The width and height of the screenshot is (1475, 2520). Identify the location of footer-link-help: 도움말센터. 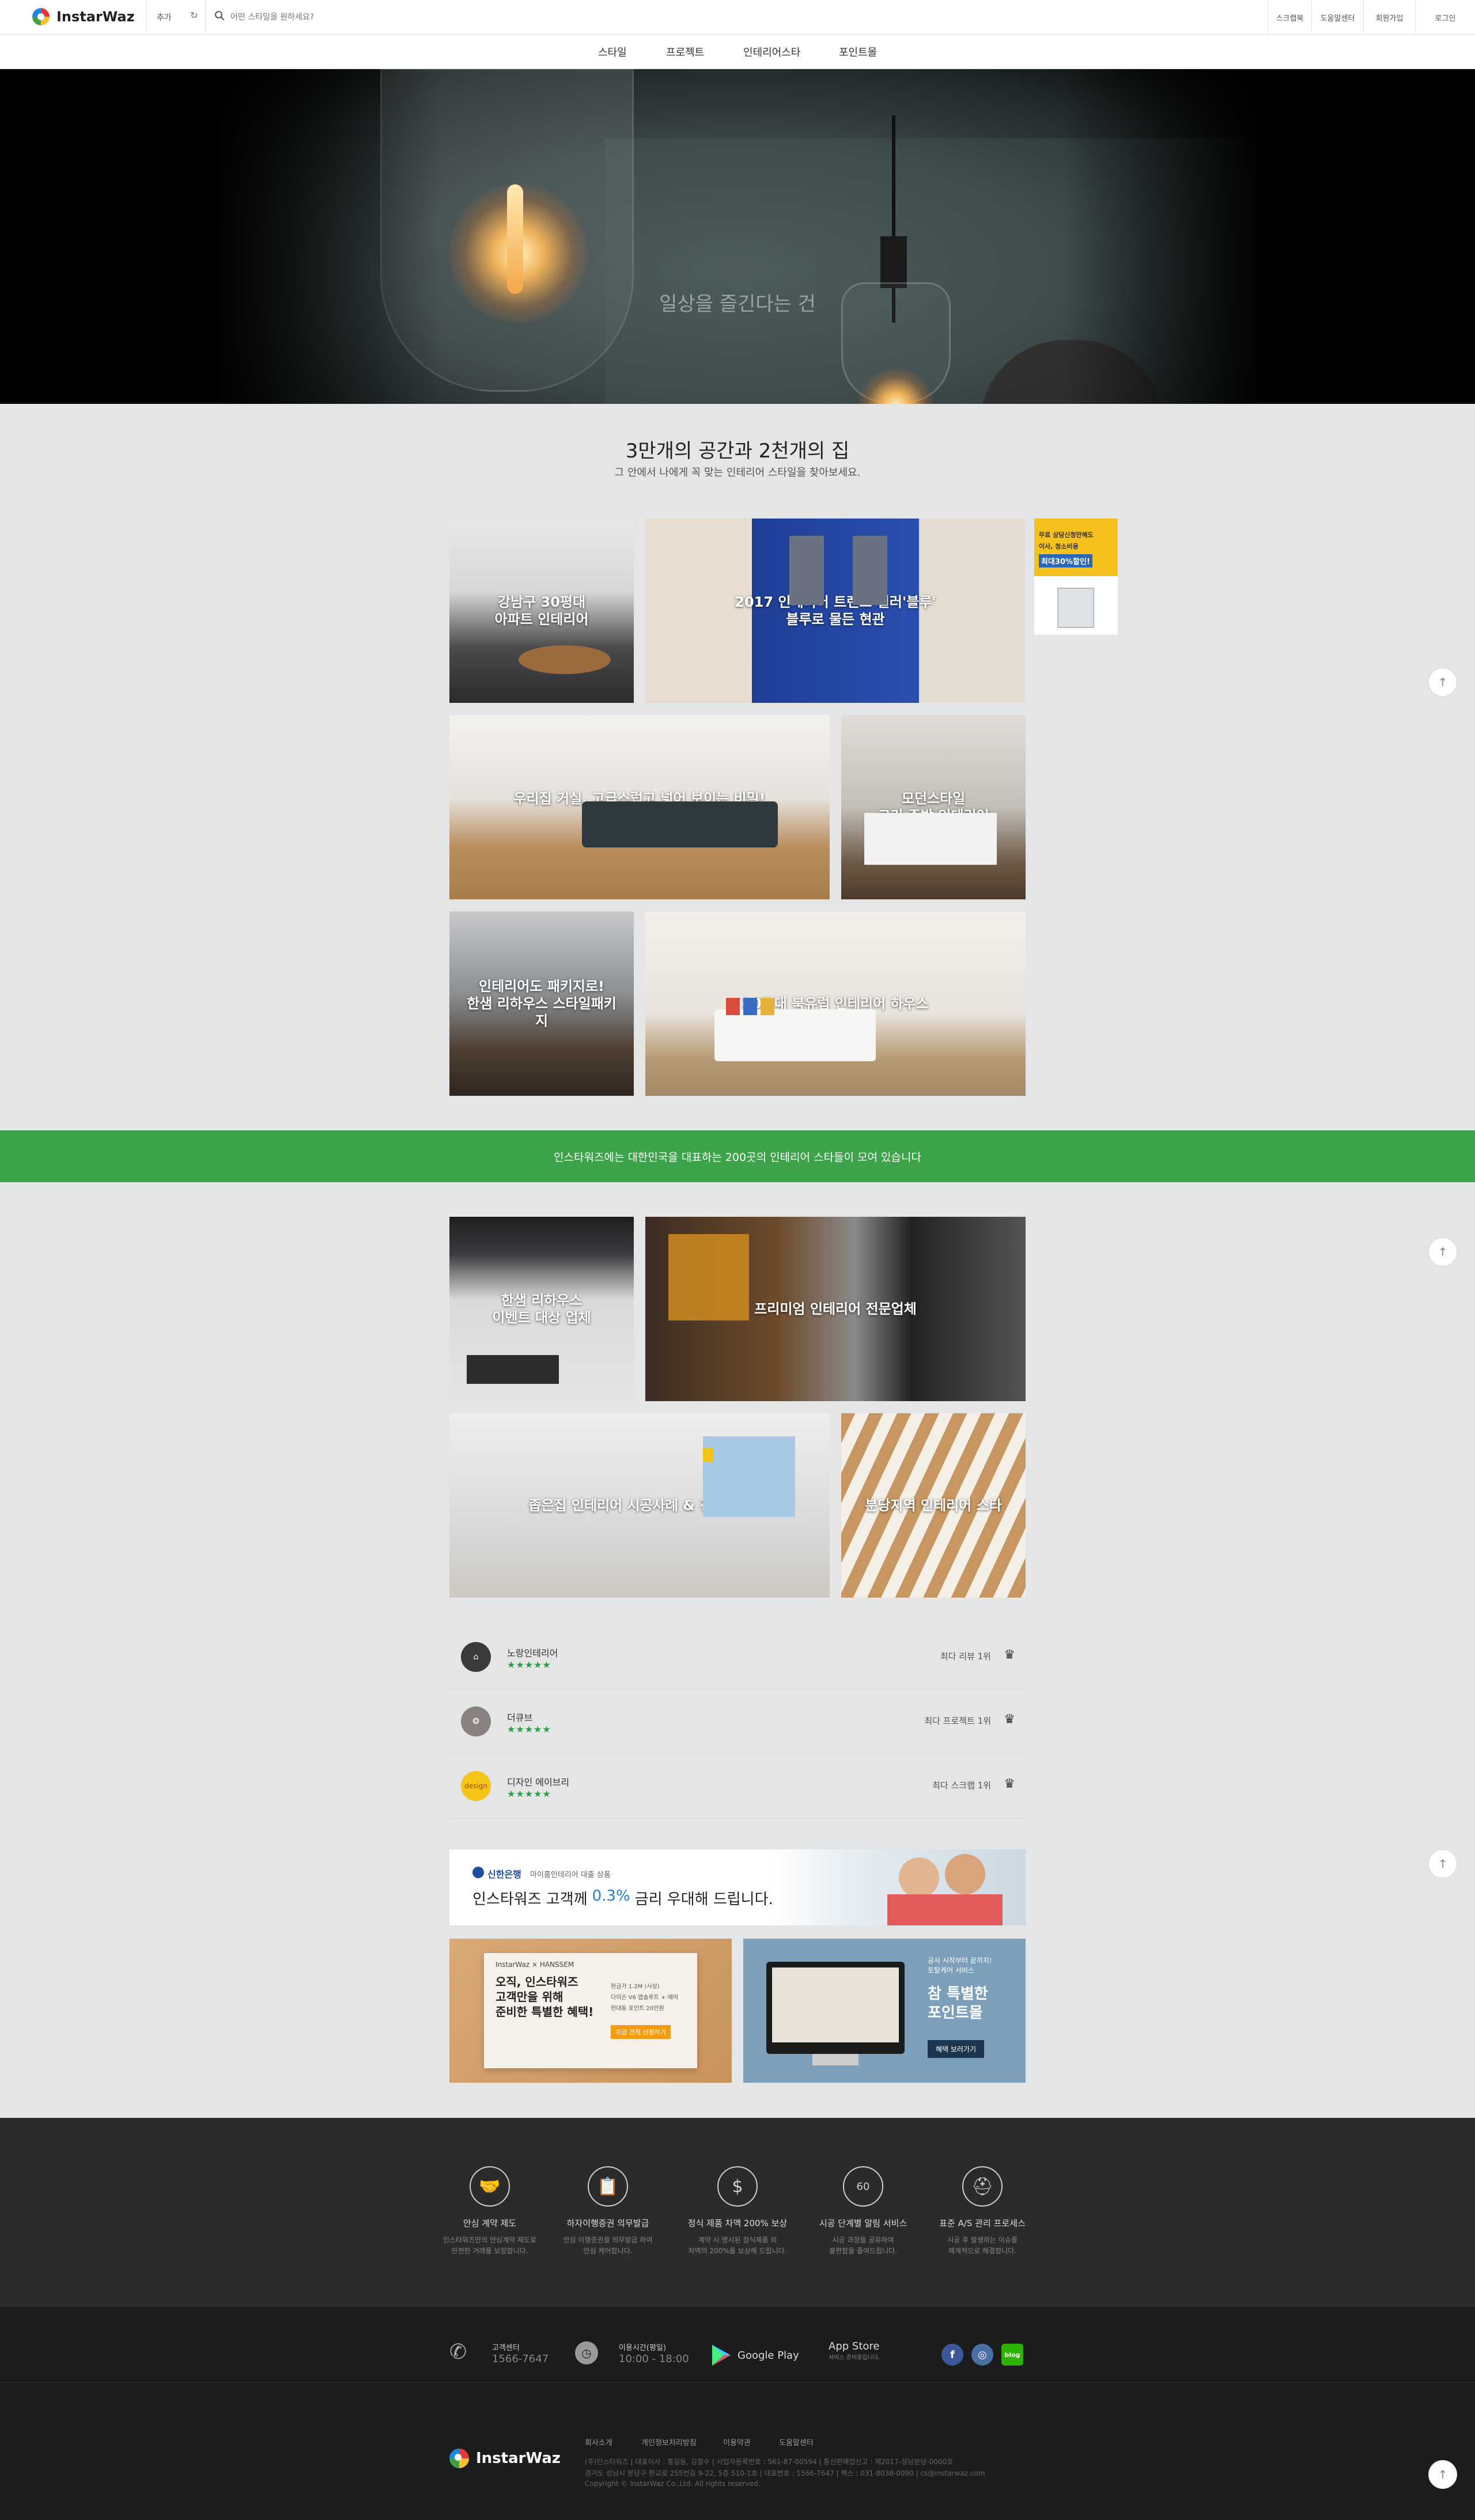
(796, 2441).